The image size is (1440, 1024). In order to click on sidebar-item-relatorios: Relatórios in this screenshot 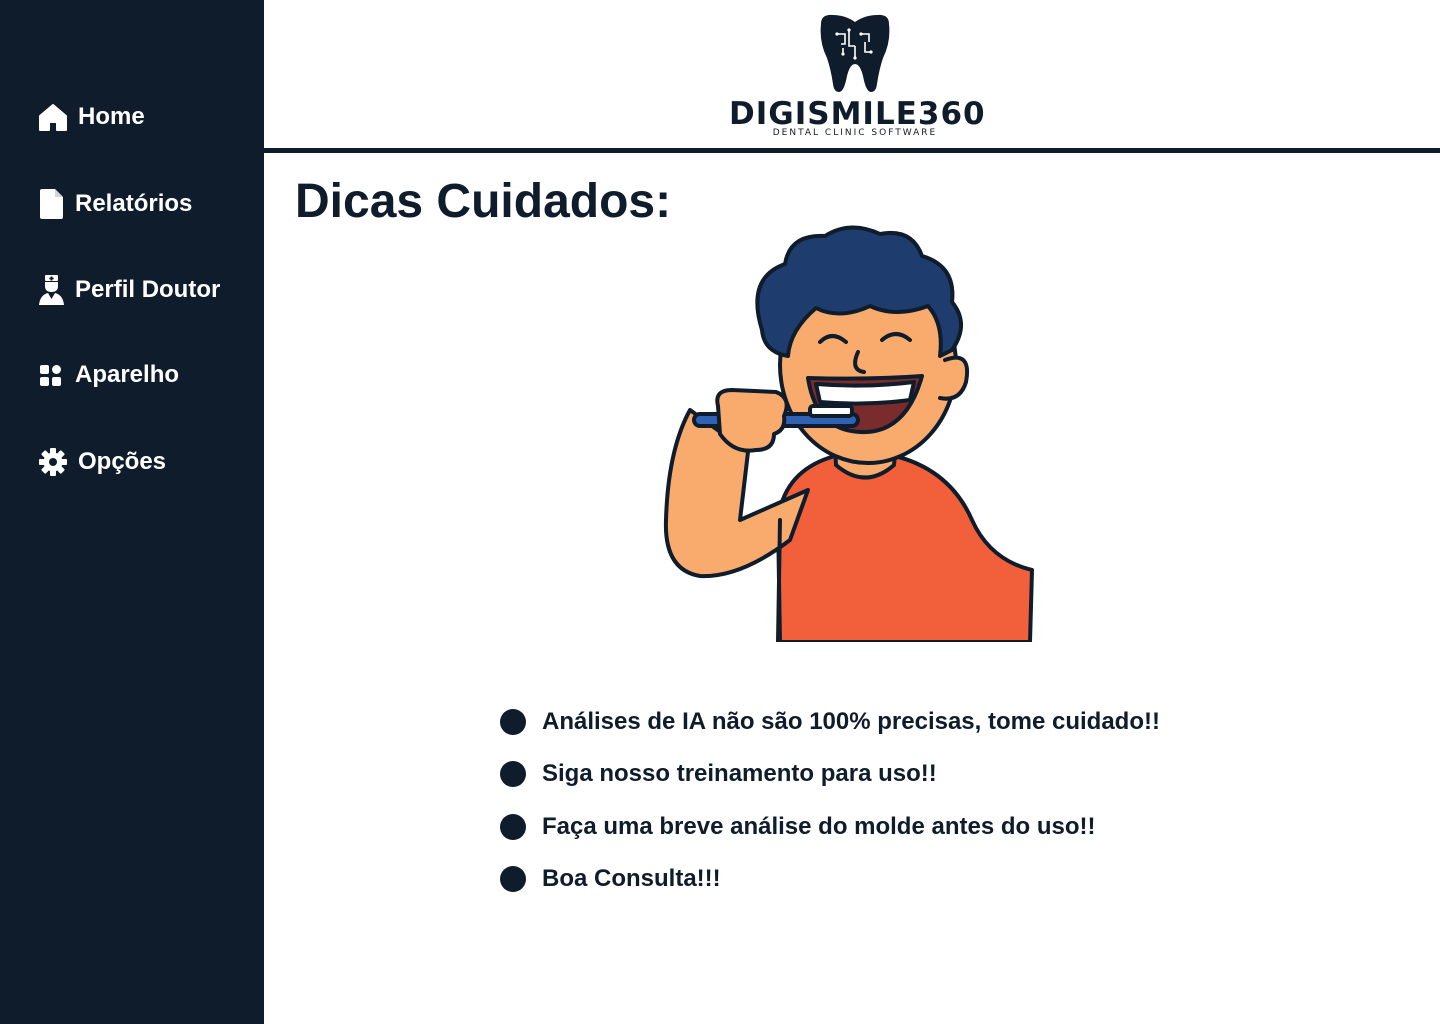, I will do `click(115, 204)`.